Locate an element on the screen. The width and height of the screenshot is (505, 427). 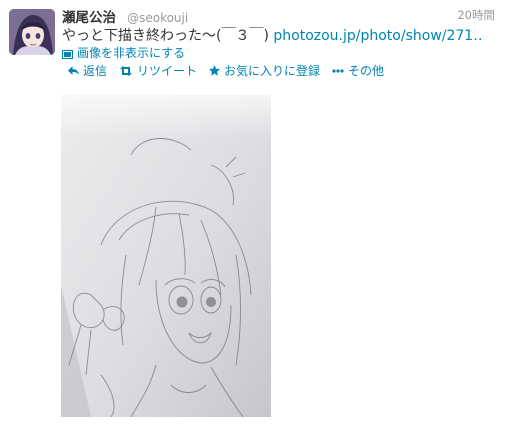
reply-icon is located at coordinates (73, 70).